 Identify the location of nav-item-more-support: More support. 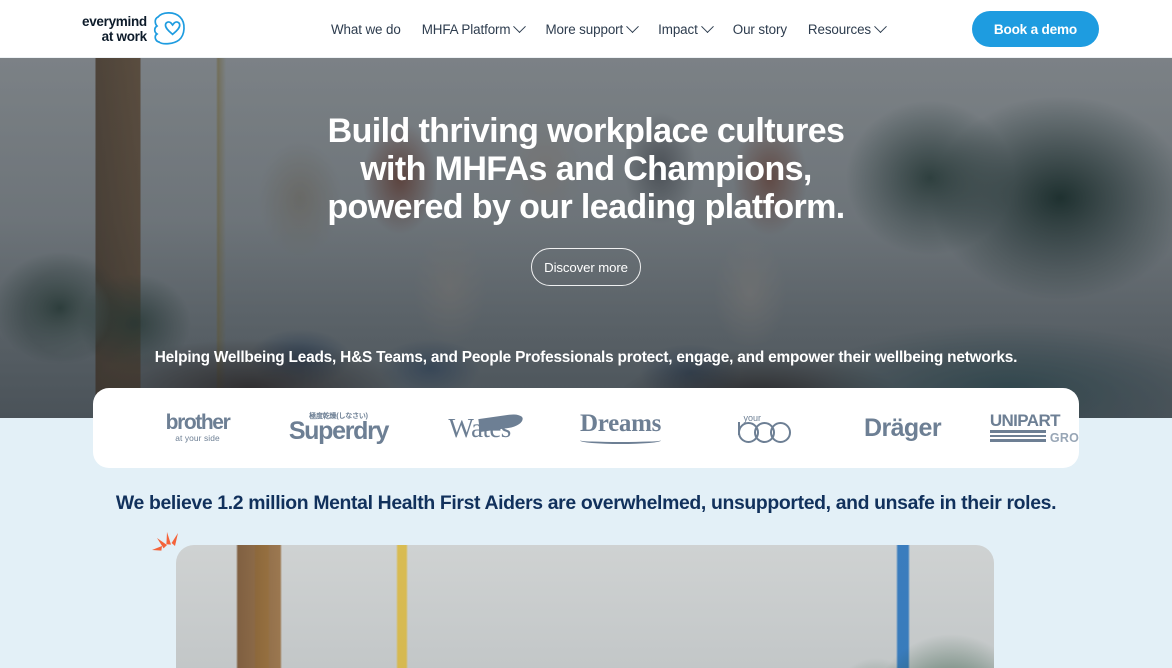
(592, 28).